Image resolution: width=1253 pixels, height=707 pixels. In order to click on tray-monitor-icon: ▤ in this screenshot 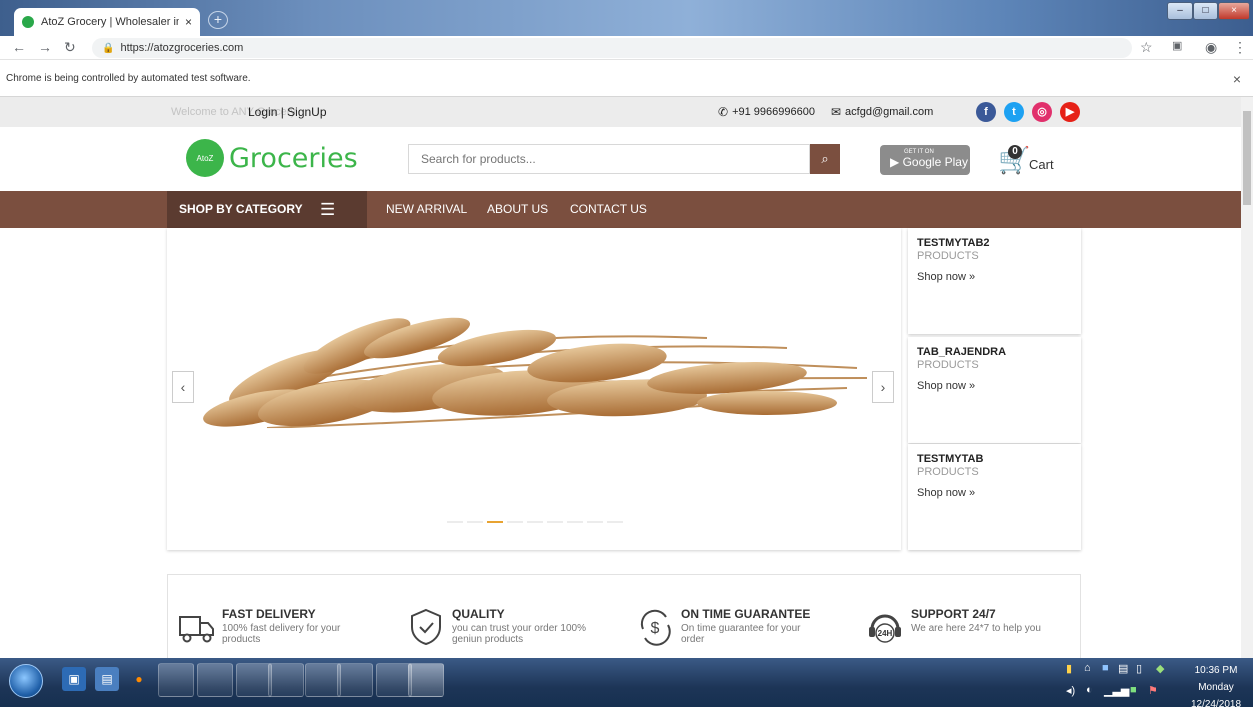, I will do `click(1123, 668)`.